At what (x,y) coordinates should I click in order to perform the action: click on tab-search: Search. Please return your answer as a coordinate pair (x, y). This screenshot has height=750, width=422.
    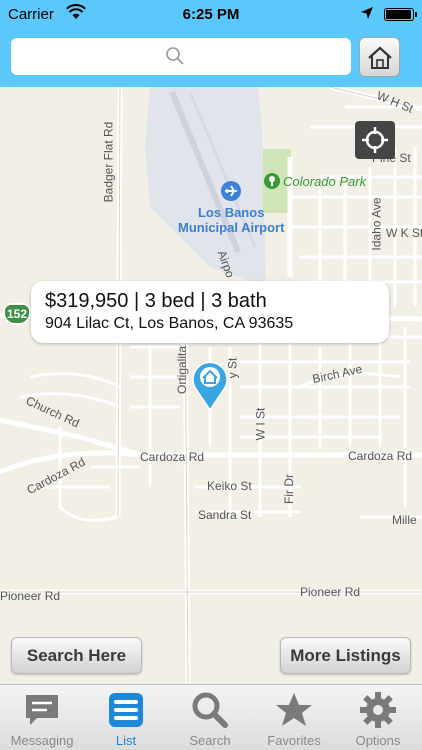
    Looking at the image, I should click on (210, 717).